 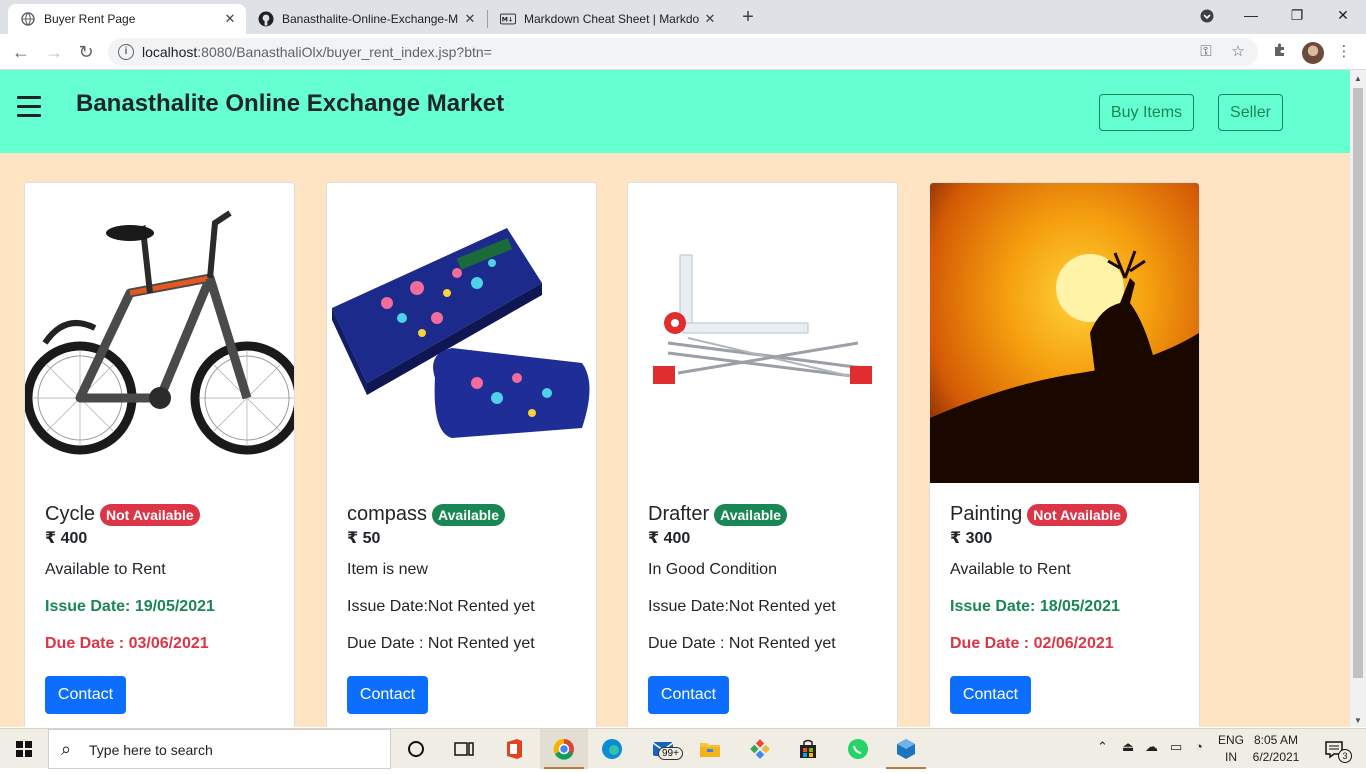 What do you see at coordinates (127, 643) in the screenshot?
I see `due-date: Due Date : 03/06/2021` at bounding box center [127, 643].